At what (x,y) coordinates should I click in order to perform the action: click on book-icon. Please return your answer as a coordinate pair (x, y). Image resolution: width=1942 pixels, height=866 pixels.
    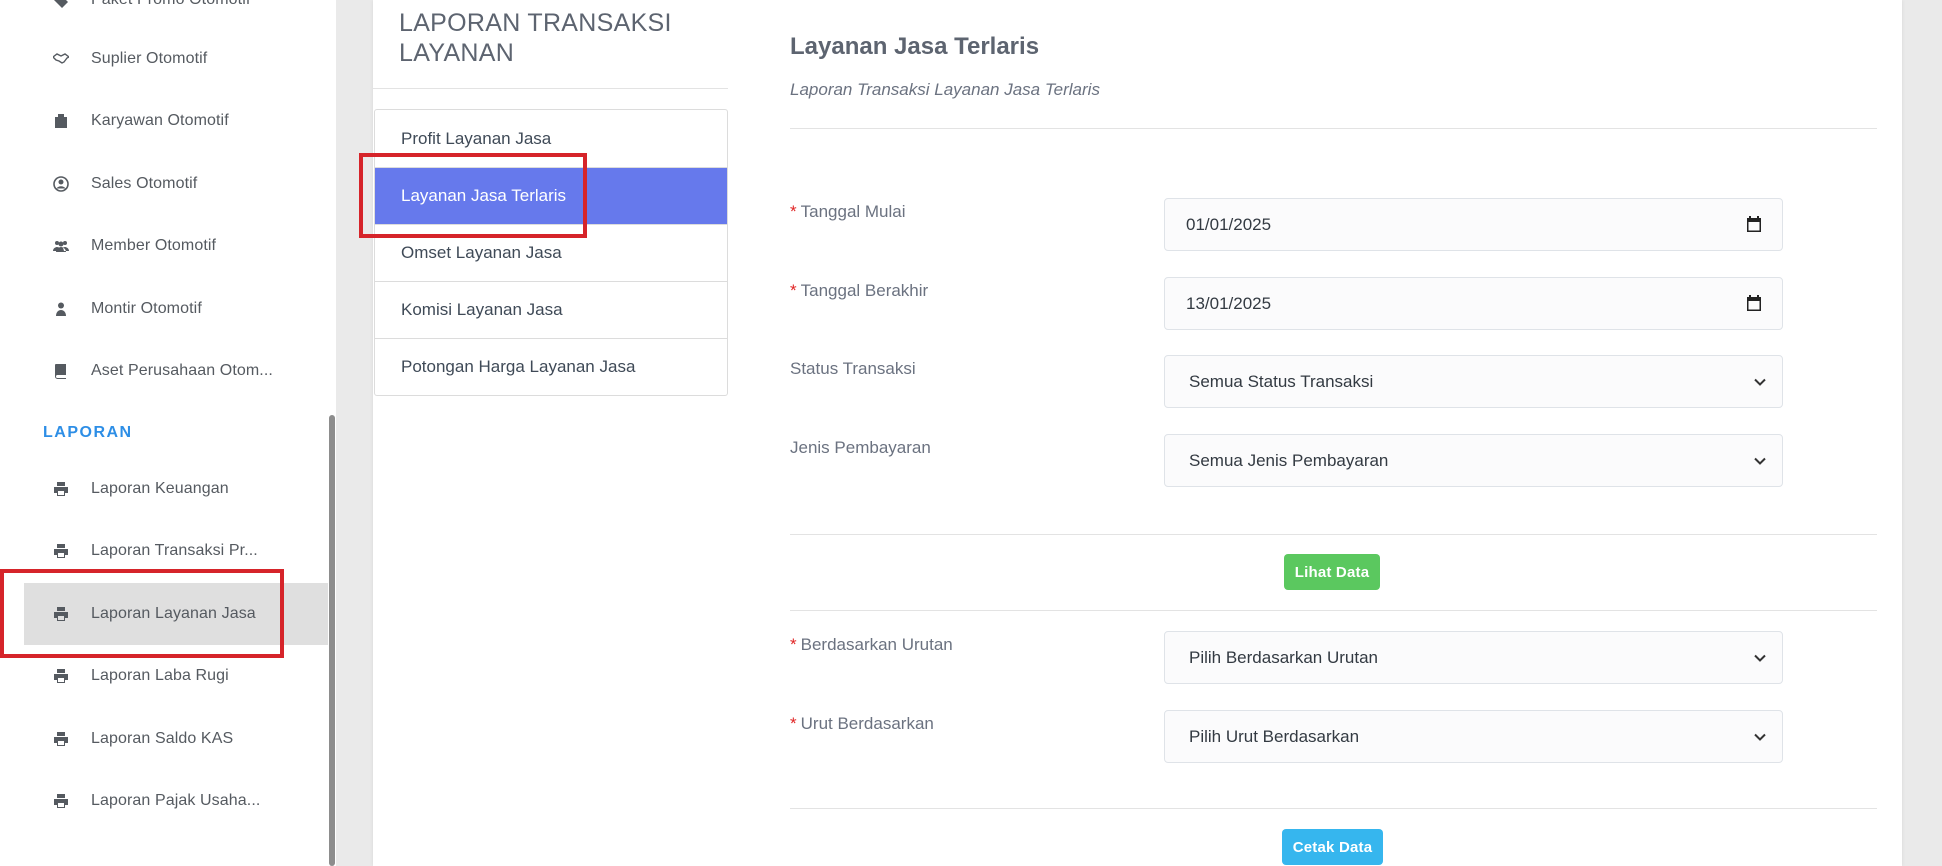
    Looking at the image, I should click on (61, 371).